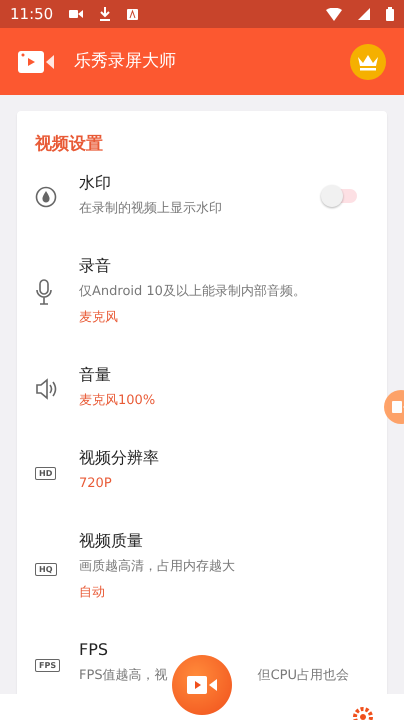 This screenshot has height=720, width=404. I want to click on battery-icon, so click(390, 14).